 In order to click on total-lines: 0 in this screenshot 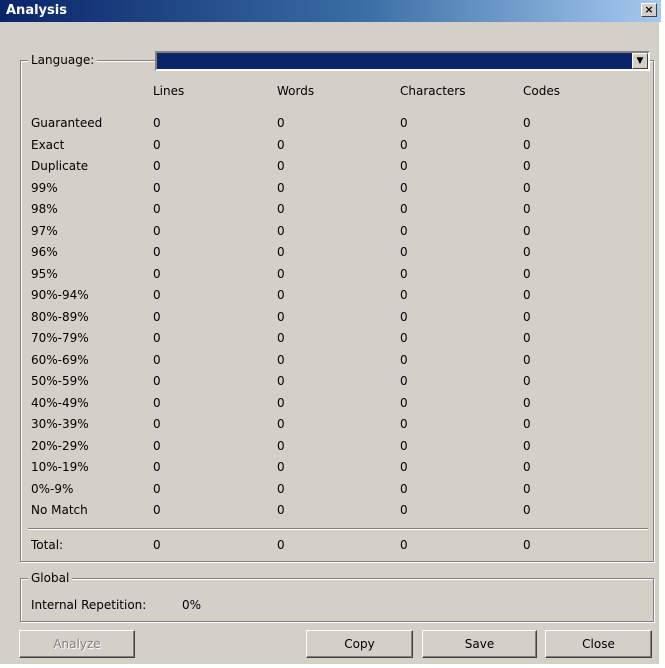, I will do `click(157, 545)`.